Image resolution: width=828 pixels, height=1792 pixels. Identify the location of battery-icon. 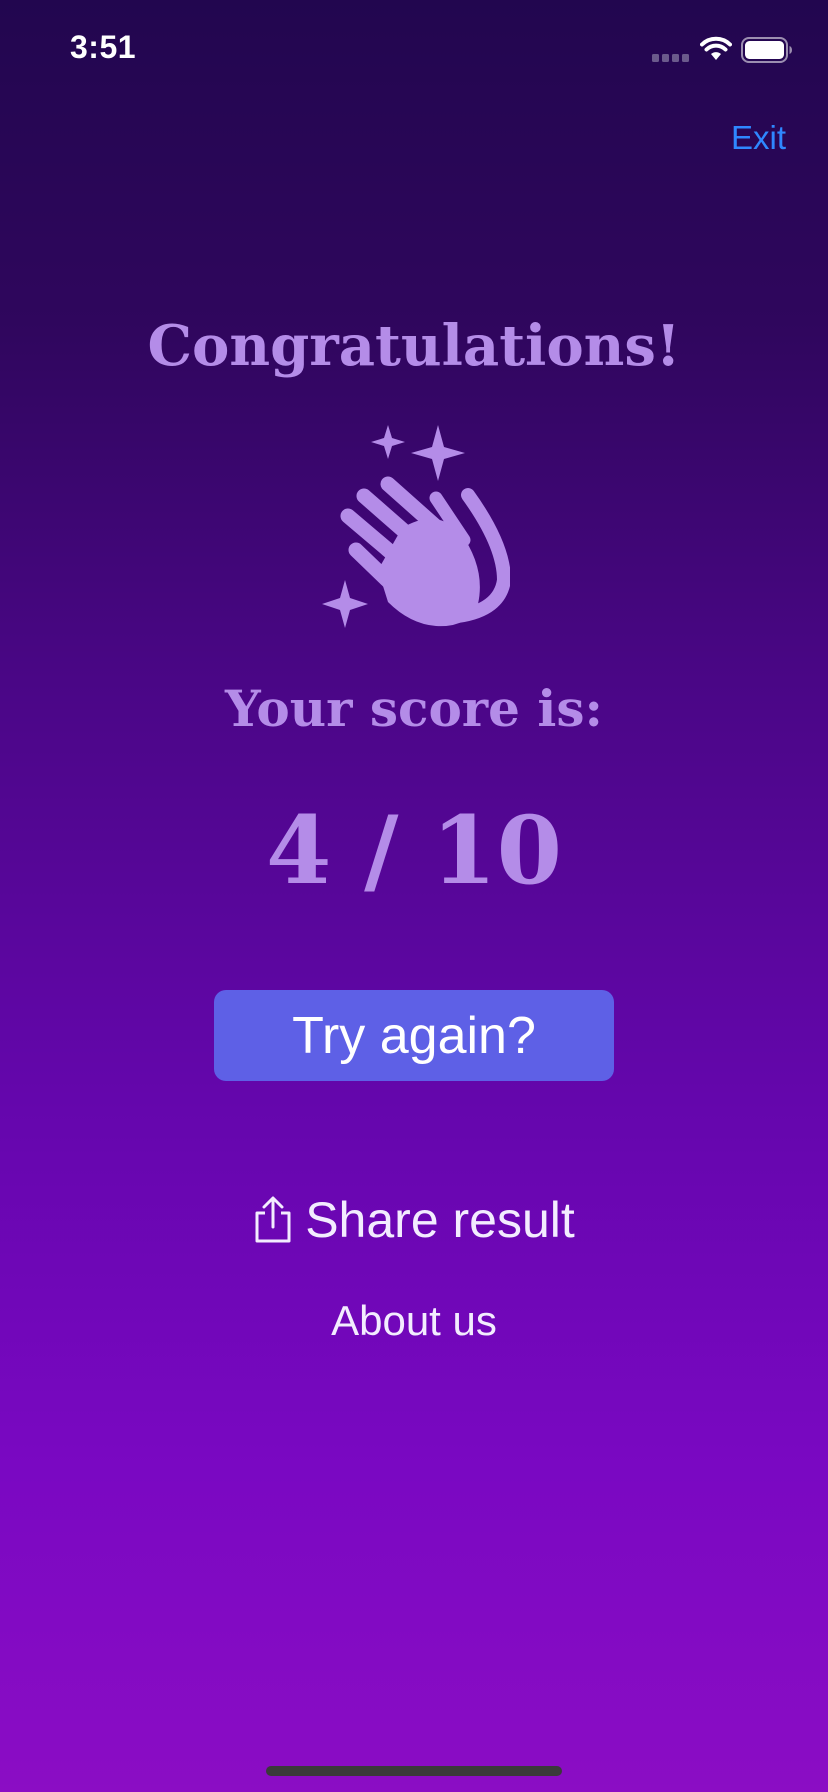
(766, 50).